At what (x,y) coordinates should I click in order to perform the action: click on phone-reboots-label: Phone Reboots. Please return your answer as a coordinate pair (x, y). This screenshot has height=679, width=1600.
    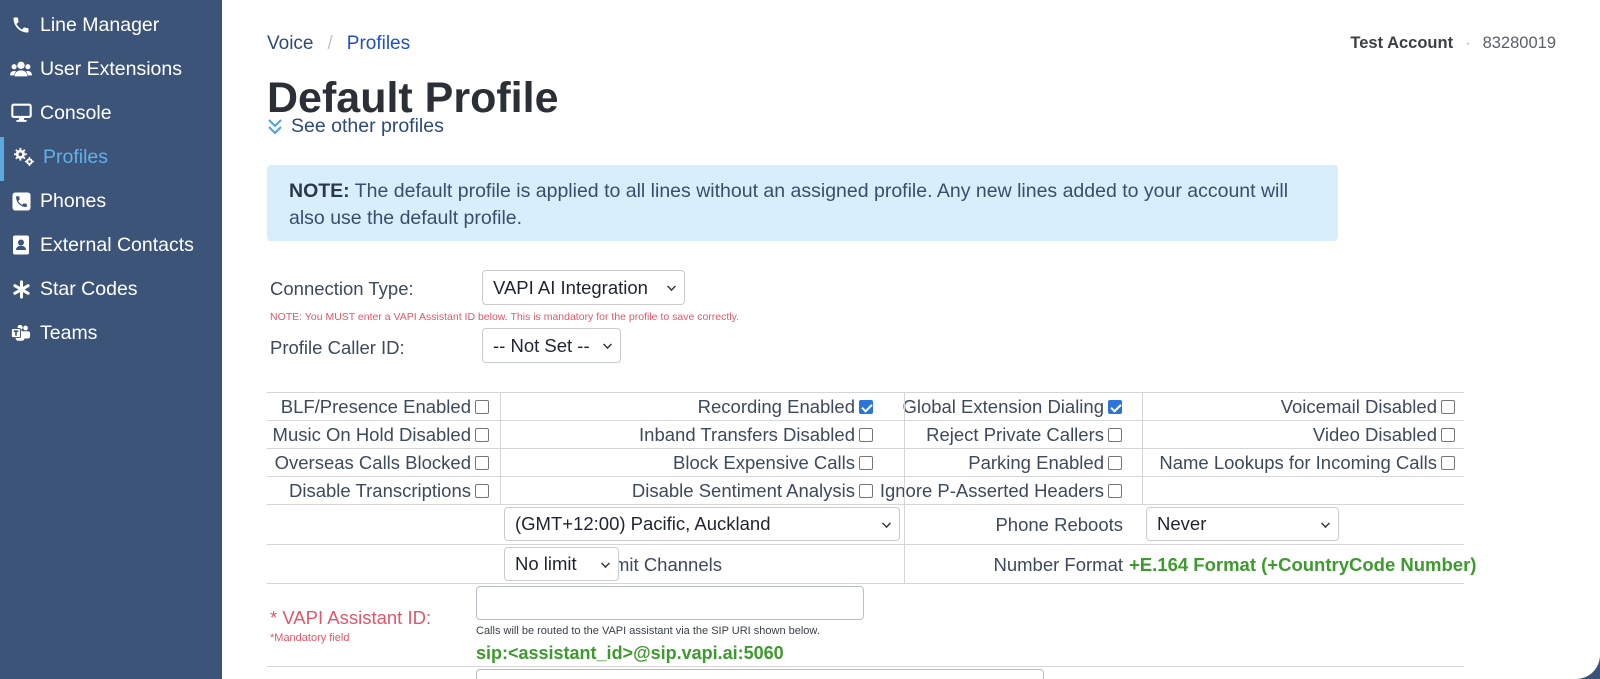
    Looking at the image, I should click on (1059, 524).